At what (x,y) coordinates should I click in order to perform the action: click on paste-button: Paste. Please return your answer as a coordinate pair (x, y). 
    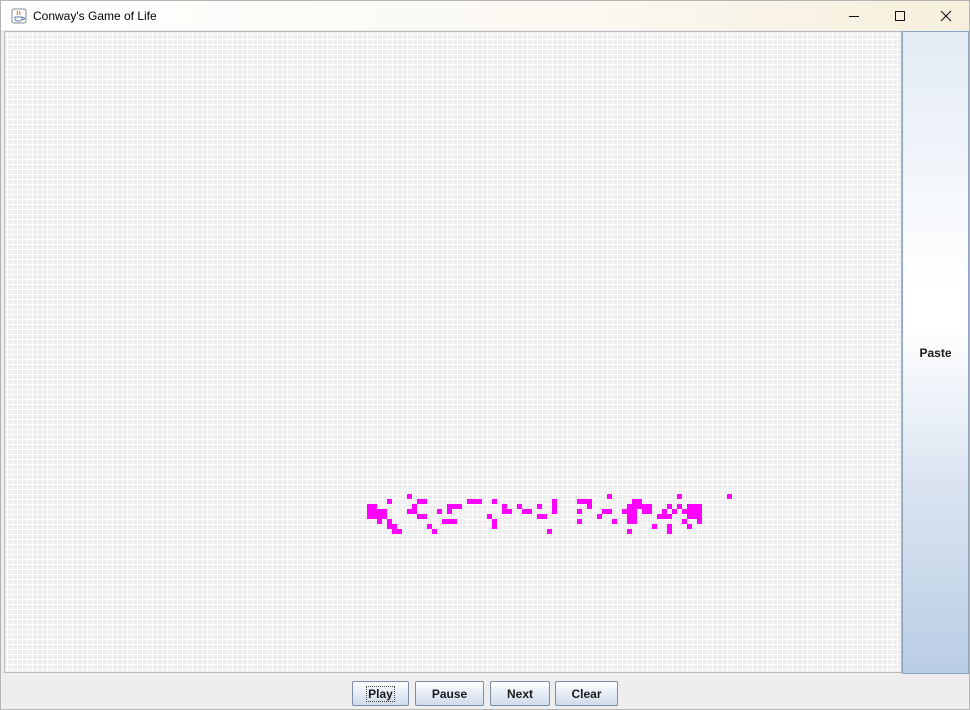
    Looking at the image, I should click on (935, 352).